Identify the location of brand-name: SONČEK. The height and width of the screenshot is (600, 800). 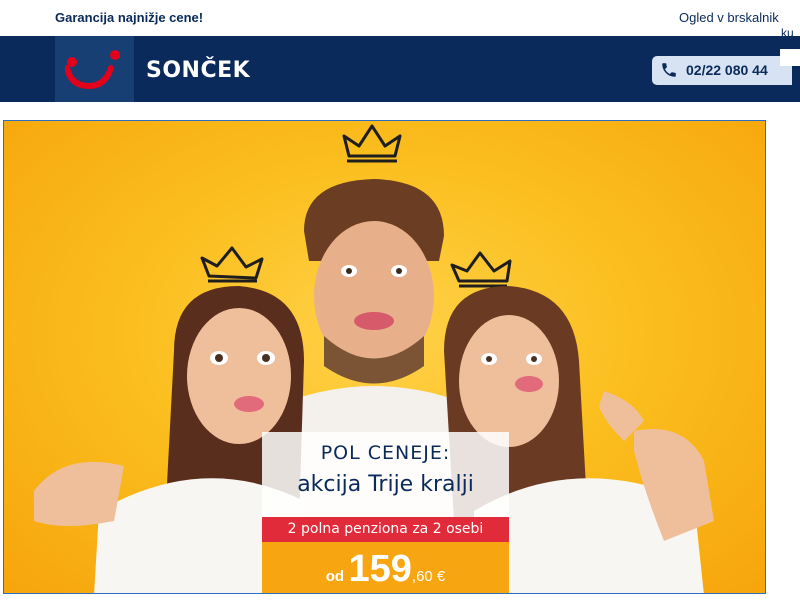
(198, 70).